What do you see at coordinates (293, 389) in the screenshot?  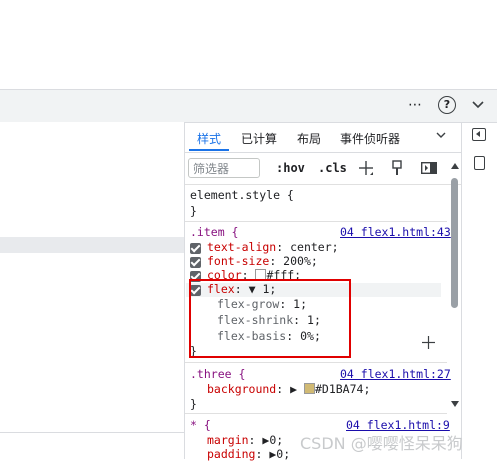 I see `background-expand-icon: ▶` at bounding box center [293, 389].